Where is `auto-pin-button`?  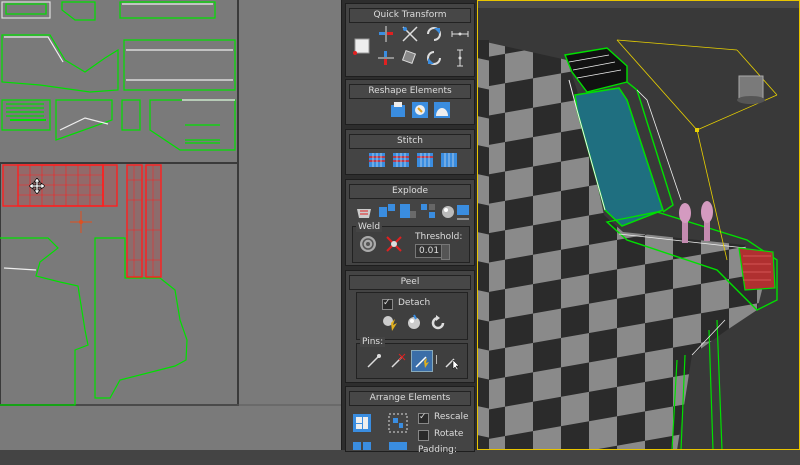 auto-pin-button is located at coordinates (422, 361).